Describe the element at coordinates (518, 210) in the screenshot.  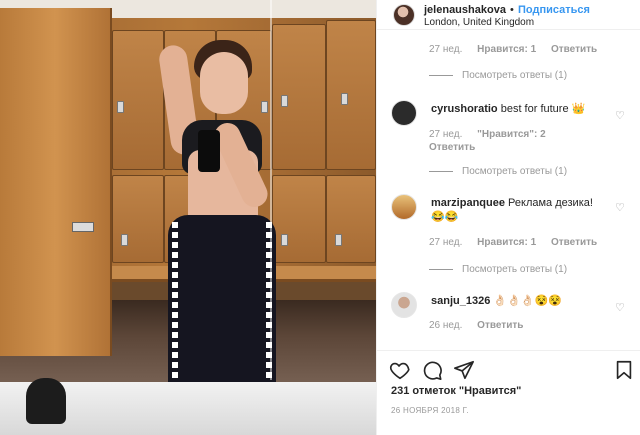
I see `comment-text: marzipanquee Реклама дезика! 😂😂` at that location.